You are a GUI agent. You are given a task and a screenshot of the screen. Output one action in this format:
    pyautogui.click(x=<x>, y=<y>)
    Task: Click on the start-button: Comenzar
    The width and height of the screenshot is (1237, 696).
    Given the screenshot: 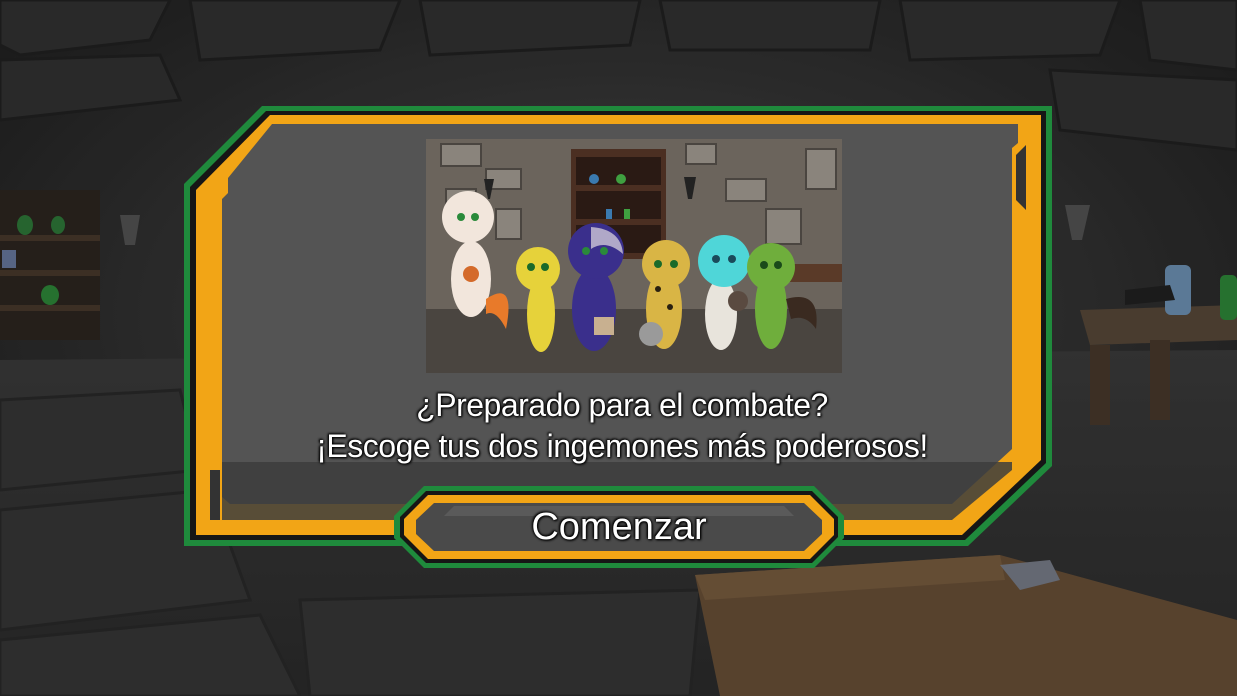 What is the action you would take?
    pyautogui.click(x=619, y=527)
    